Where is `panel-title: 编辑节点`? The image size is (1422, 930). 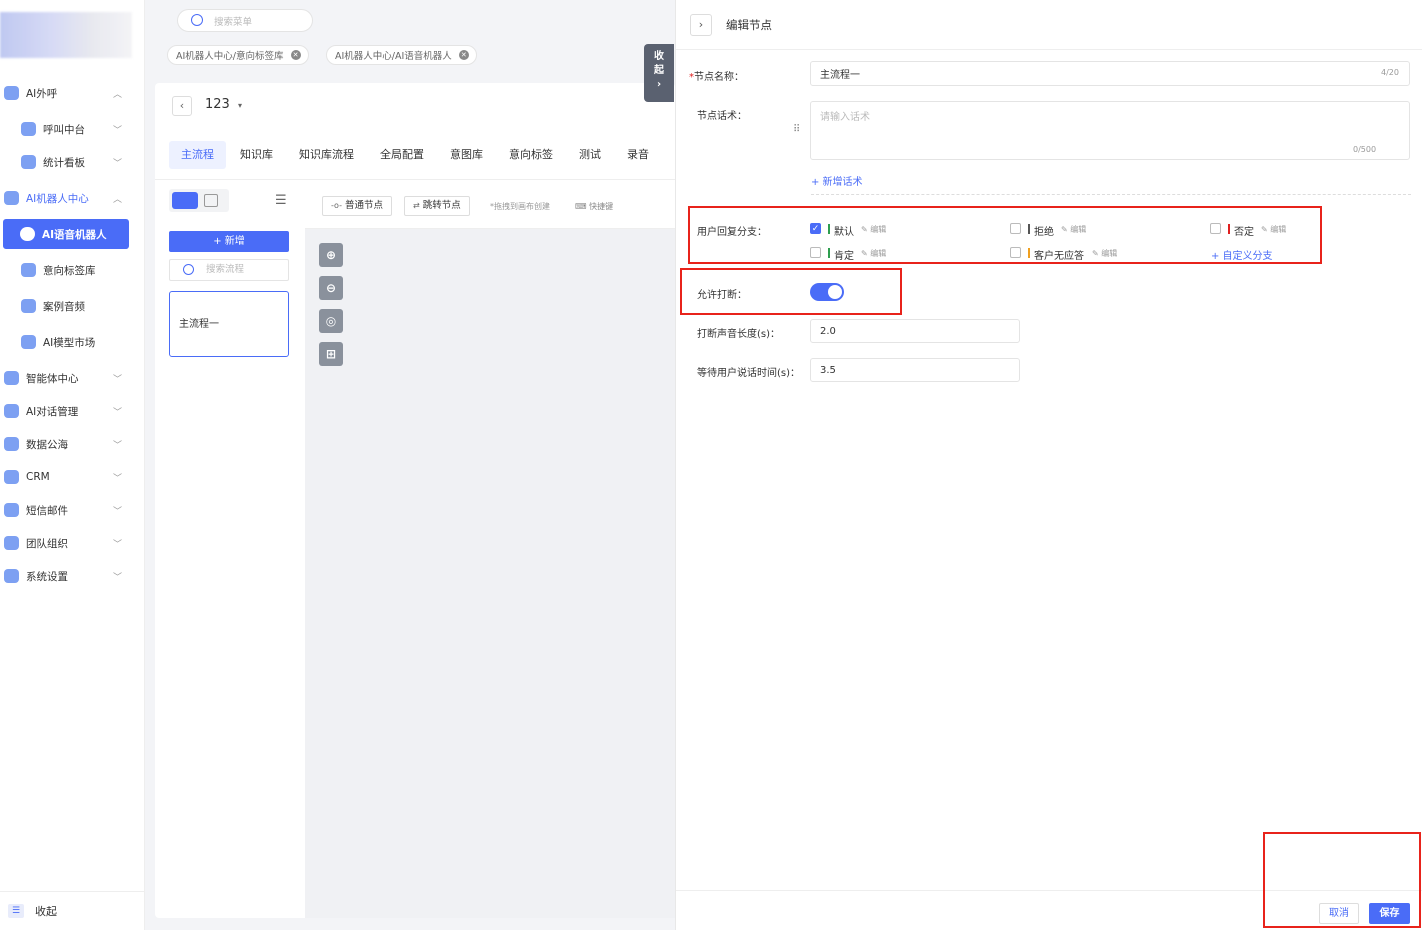
panel-title: 编辑节点 is located at coordinates (749, 25).